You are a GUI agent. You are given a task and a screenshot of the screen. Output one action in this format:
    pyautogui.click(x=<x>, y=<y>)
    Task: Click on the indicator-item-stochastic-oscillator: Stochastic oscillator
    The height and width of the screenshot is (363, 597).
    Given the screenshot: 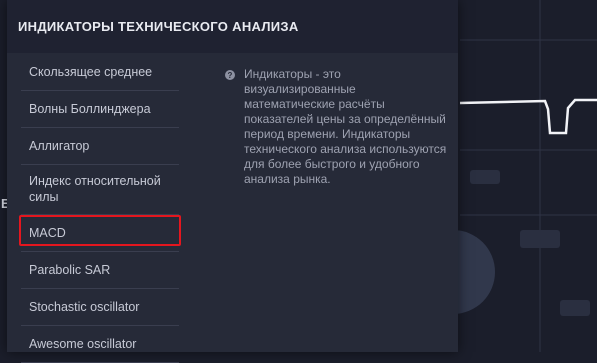 What is the action you would take?
    pyautogui.click(x=100, y=307)
    